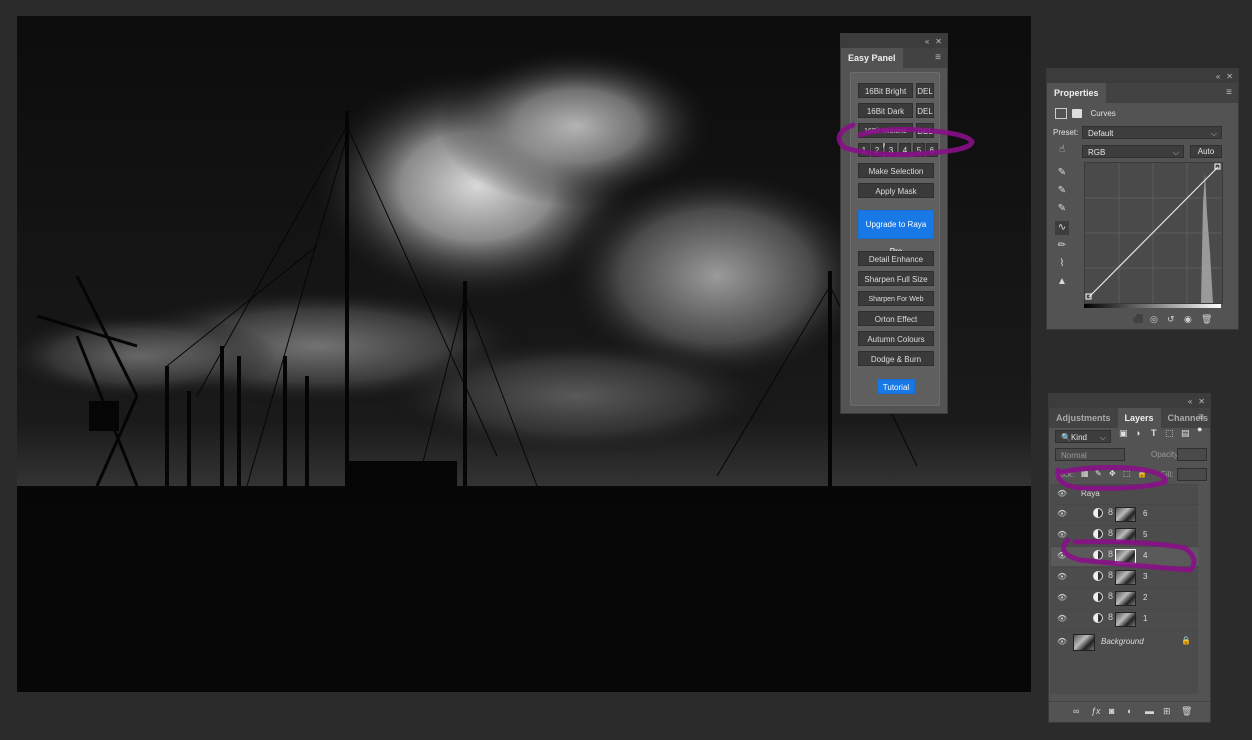 This screenshot has height=740, width=1252. I want to click on zone-6-button: 6, so click(932, 150).